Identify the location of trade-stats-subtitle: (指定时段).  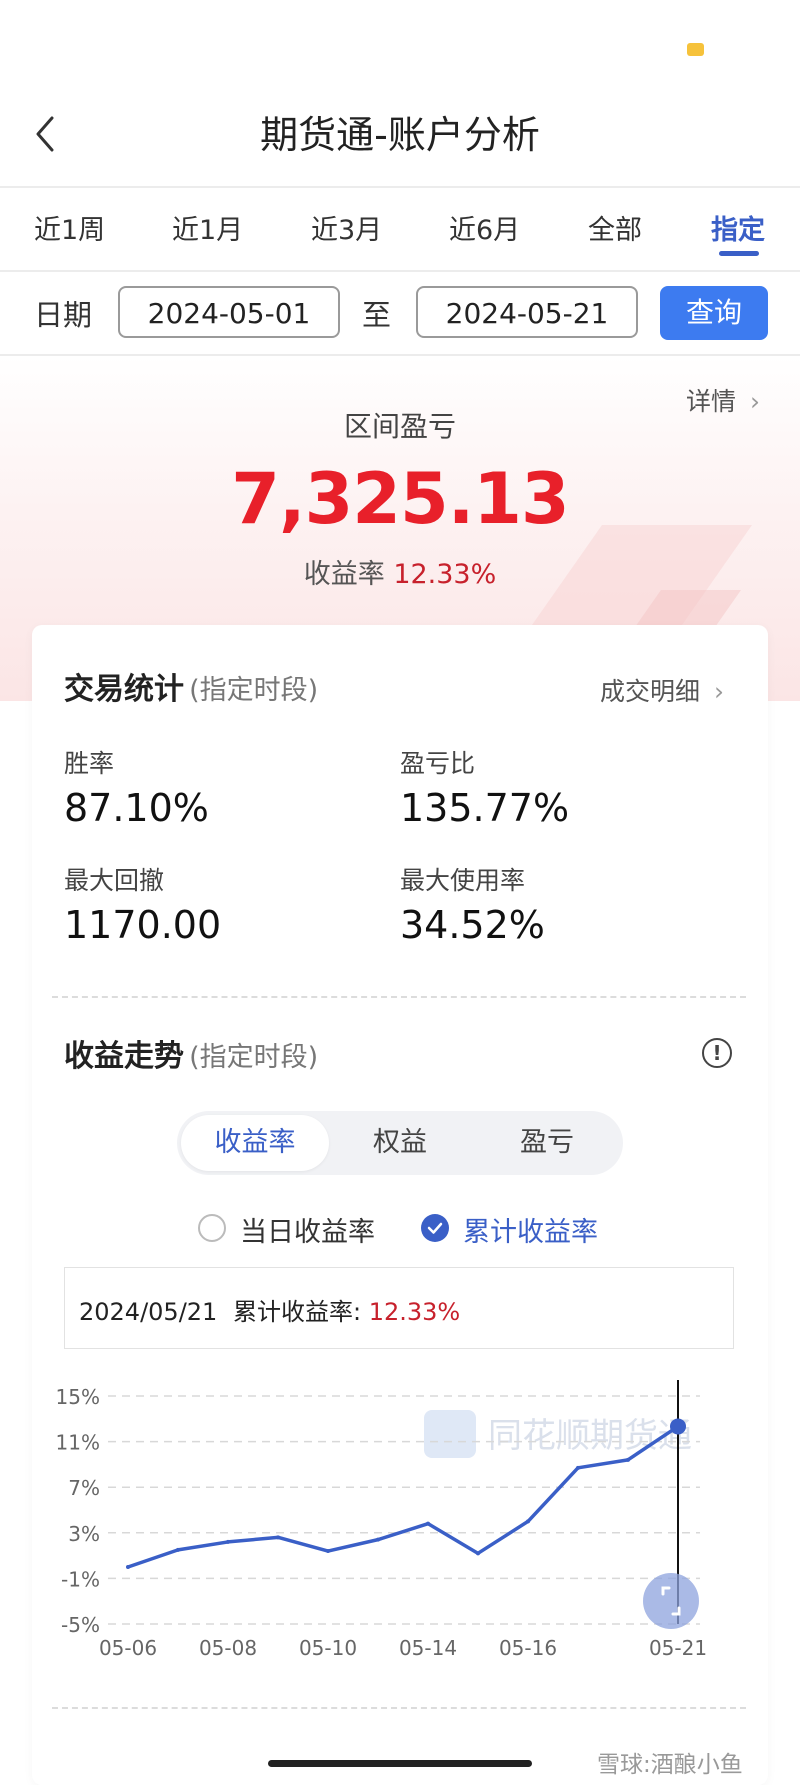
(254, 690).